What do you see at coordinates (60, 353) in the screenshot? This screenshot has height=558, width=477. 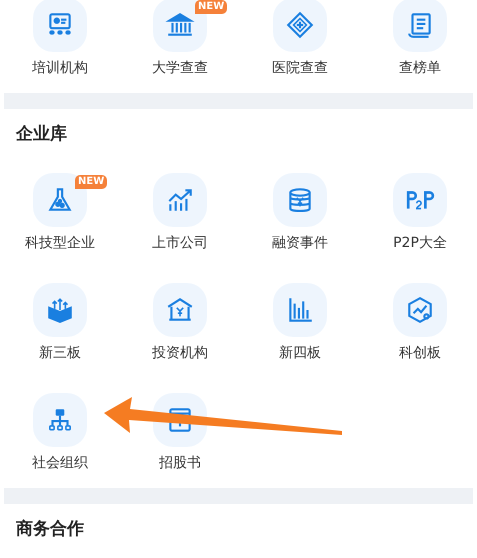 I see `item-label: 新三板` at bounding box center [60, 353].